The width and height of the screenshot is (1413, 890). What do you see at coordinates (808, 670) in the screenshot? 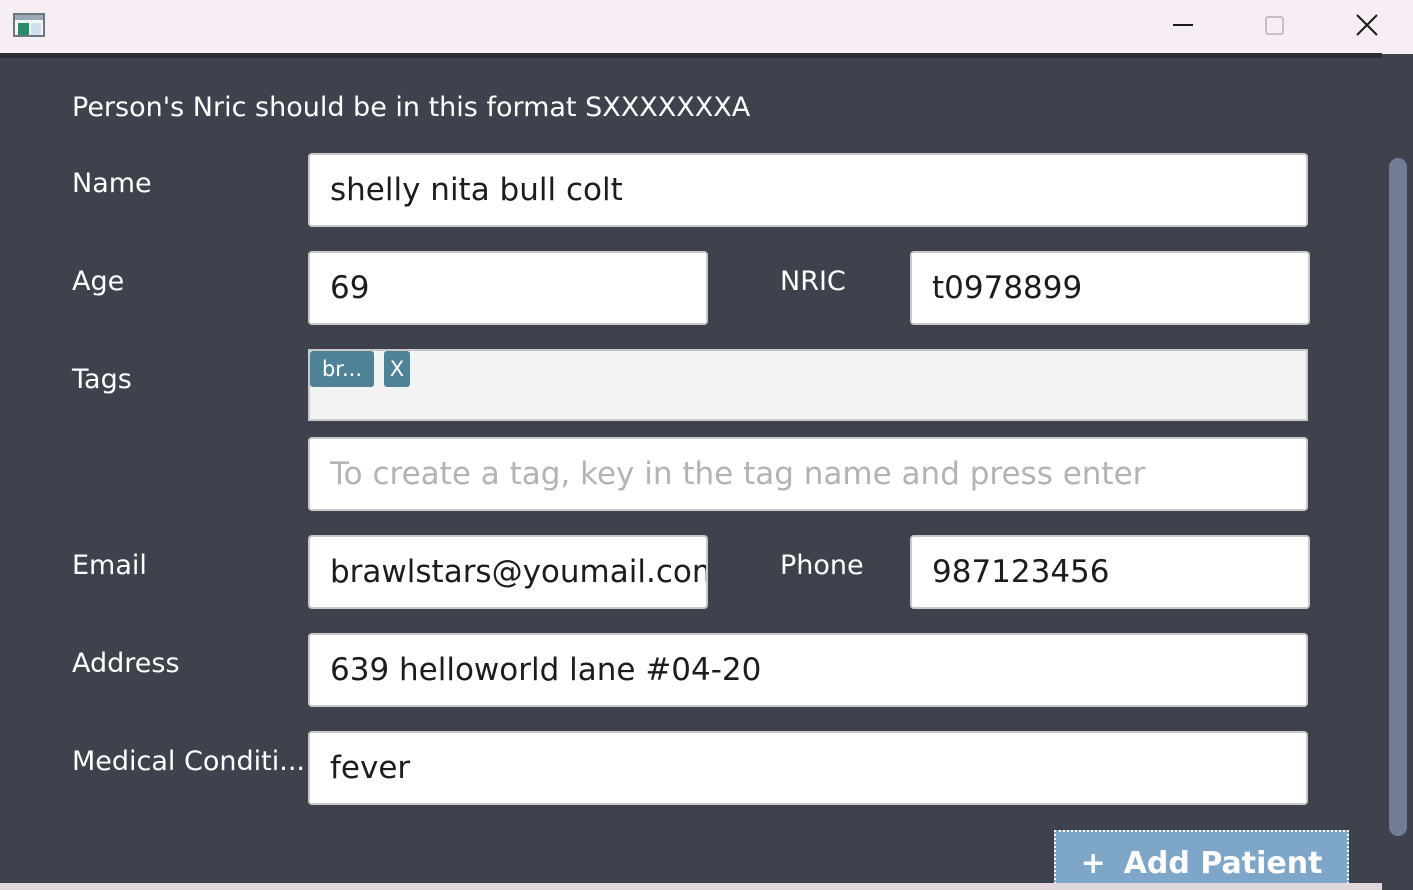
I see `address-input: 639 helloworld lane #04-20` at bounding box center [808, 670].